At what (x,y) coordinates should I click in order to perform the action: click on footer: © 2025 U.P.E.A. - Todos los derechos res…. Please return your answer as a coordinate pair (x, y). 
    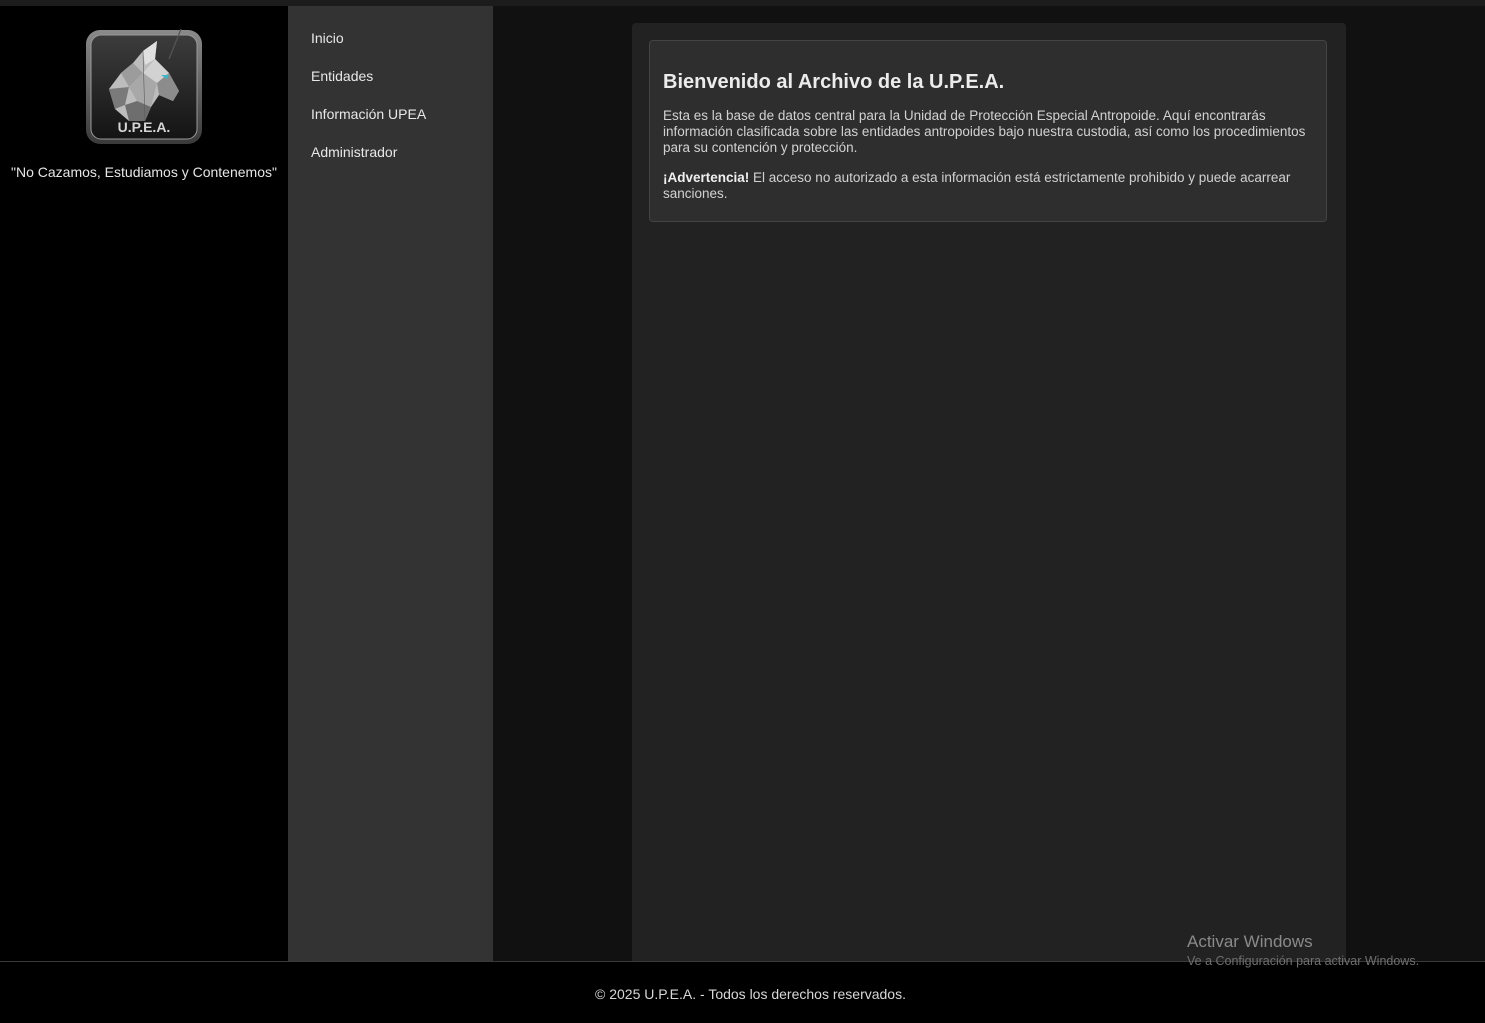
    Looking at the image, I should click on (742, 992).